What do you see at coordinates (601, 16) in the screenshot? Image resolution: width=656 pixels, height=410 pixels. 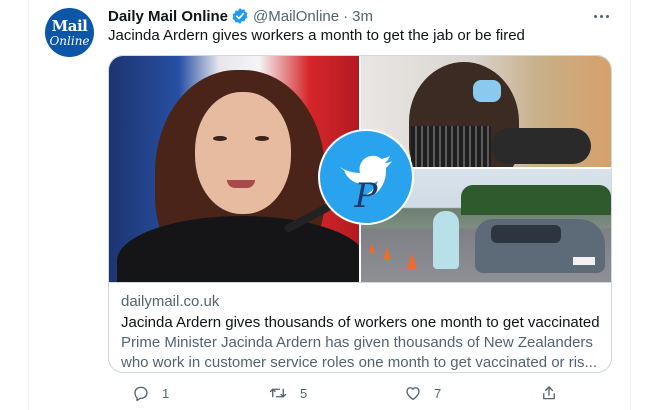 I see `more-options-icon` at bounding box center [601, 16].